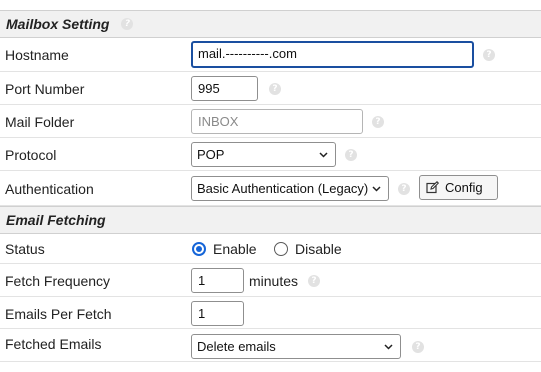 This screenshot has width=541, height=372. What do you see at coordinates (218, 121) in the screenshot?
I see `mail-folder-placeholder: INBOX` at bounding box center [218, 121].